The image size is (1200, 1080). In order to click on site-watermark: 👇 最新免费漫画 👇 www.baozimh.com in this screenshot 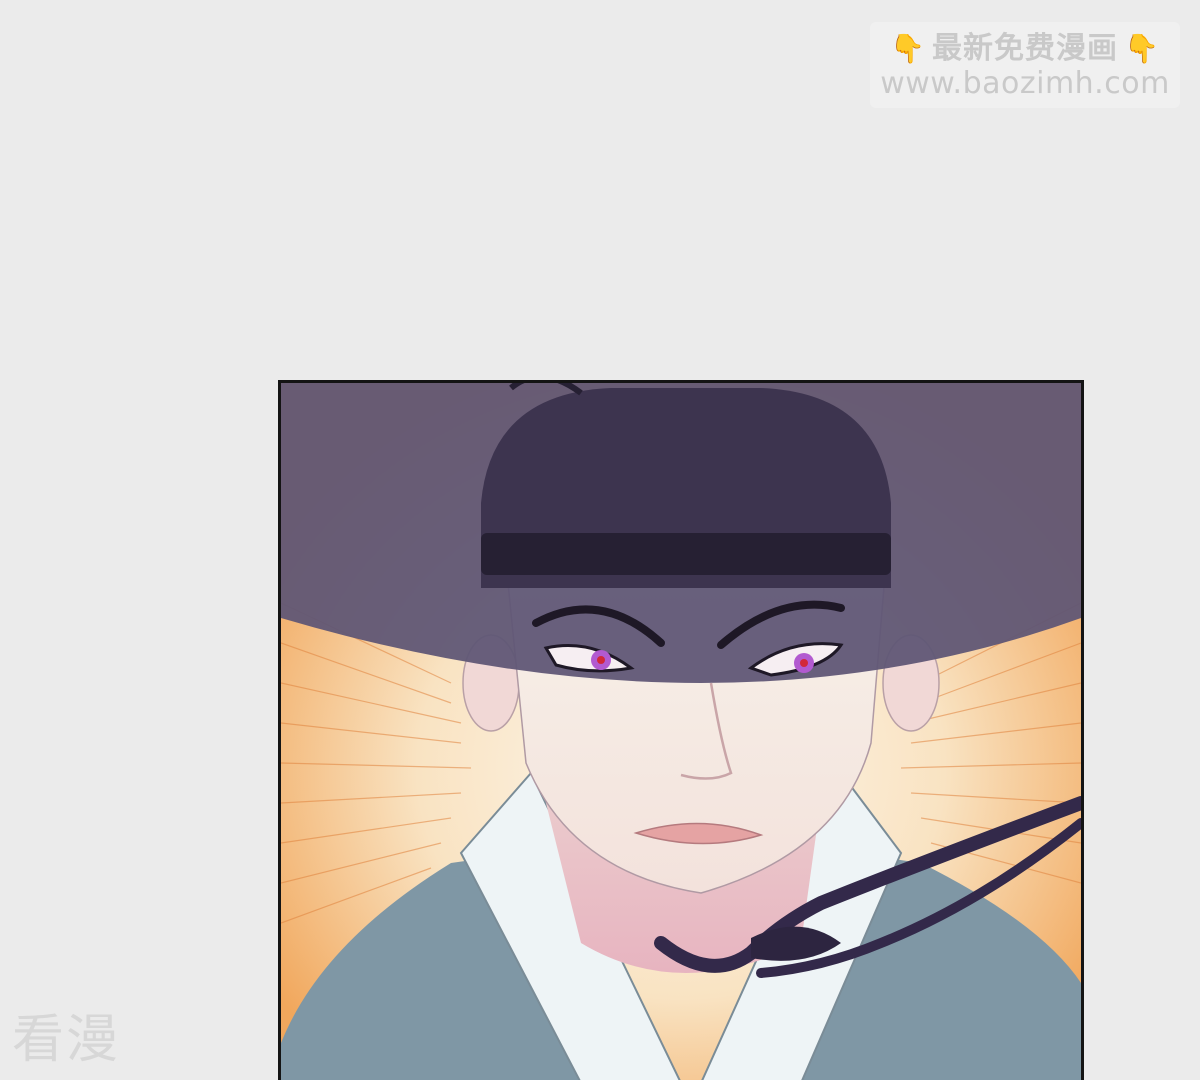, I will do `click(1025, 65)`.